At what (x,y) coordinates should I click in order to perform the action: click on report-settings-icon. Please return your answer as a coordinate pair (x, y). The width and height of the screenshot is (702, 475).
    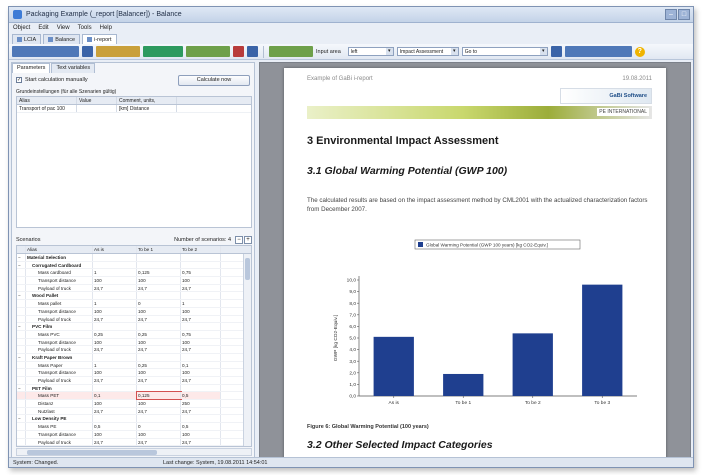
    Looking at the image, I should click on (238, 51).